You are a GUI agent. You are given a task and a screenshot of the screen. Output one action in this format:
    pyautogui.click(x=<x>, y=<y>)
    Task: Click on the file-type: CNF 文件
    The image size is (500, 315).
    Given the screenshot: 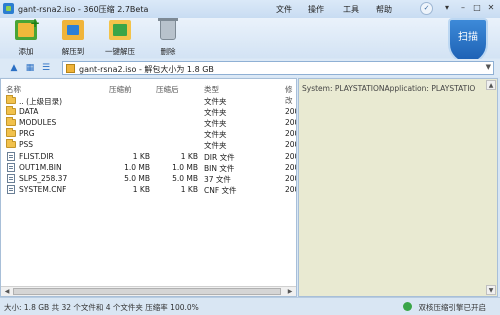 What is the action you would take?
    pyautogui.click(x=220, y=190)
    